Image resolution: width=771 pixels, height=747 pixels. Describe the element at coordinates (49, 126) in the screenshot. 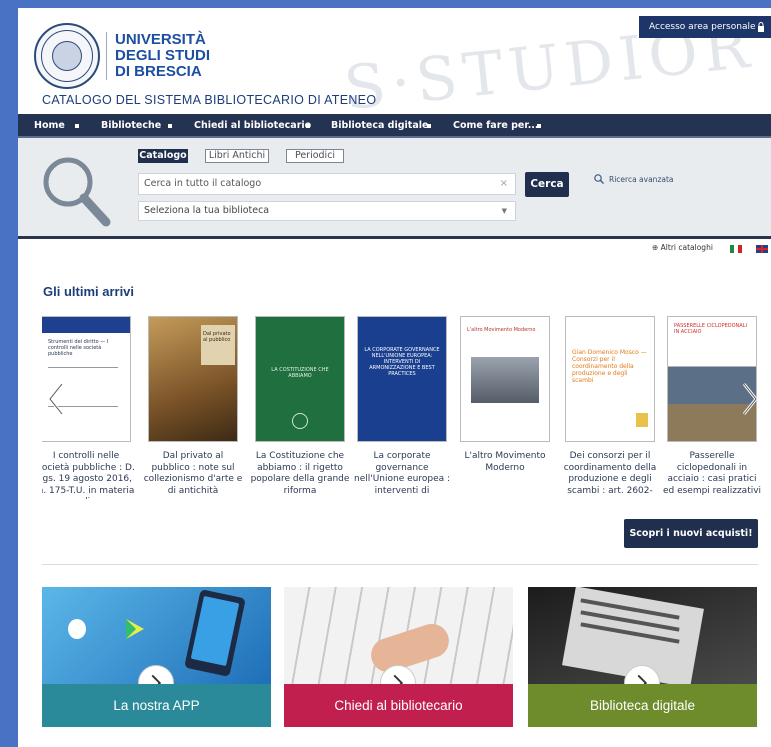

I see `nav-home: Home` at that location.